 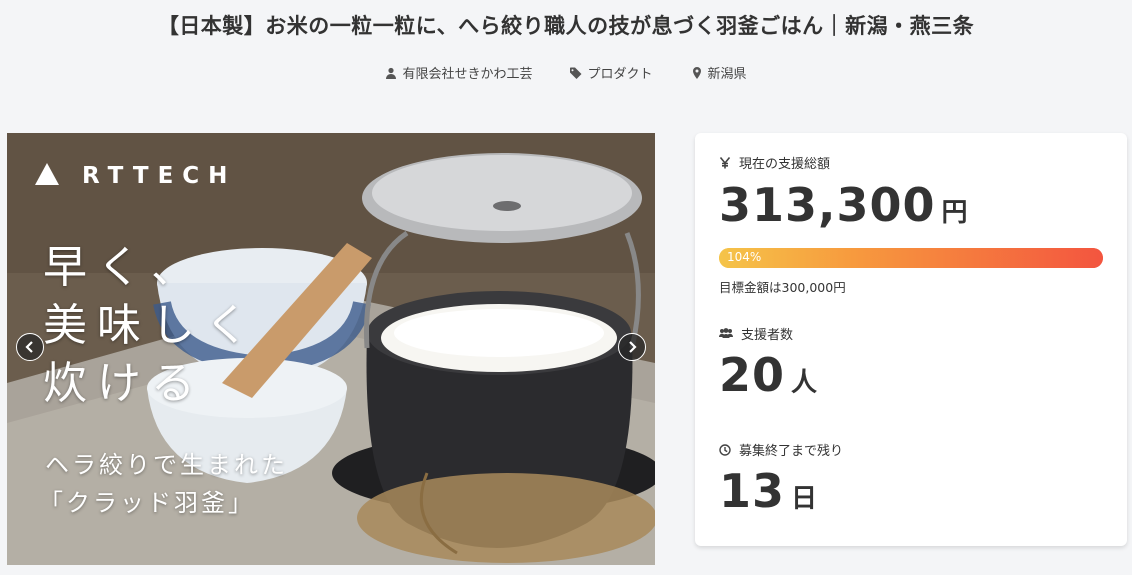 I want to click on total-label: 現在の支援総額, so click(x=785, y=164).